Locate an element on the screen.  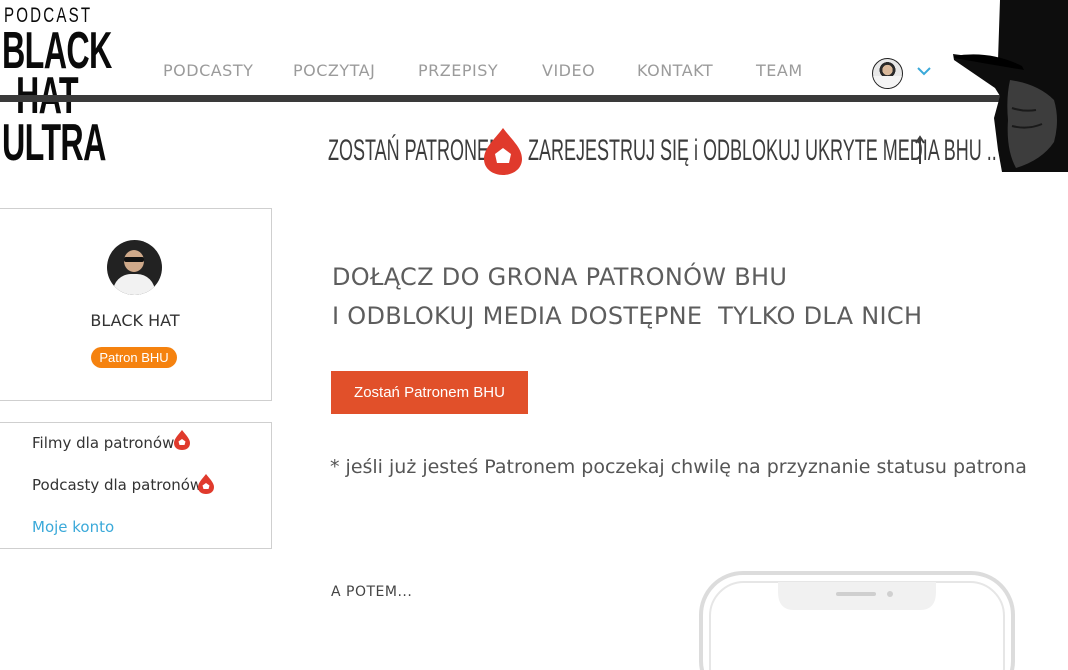
user-avatar is located at coordinates (887, 73).